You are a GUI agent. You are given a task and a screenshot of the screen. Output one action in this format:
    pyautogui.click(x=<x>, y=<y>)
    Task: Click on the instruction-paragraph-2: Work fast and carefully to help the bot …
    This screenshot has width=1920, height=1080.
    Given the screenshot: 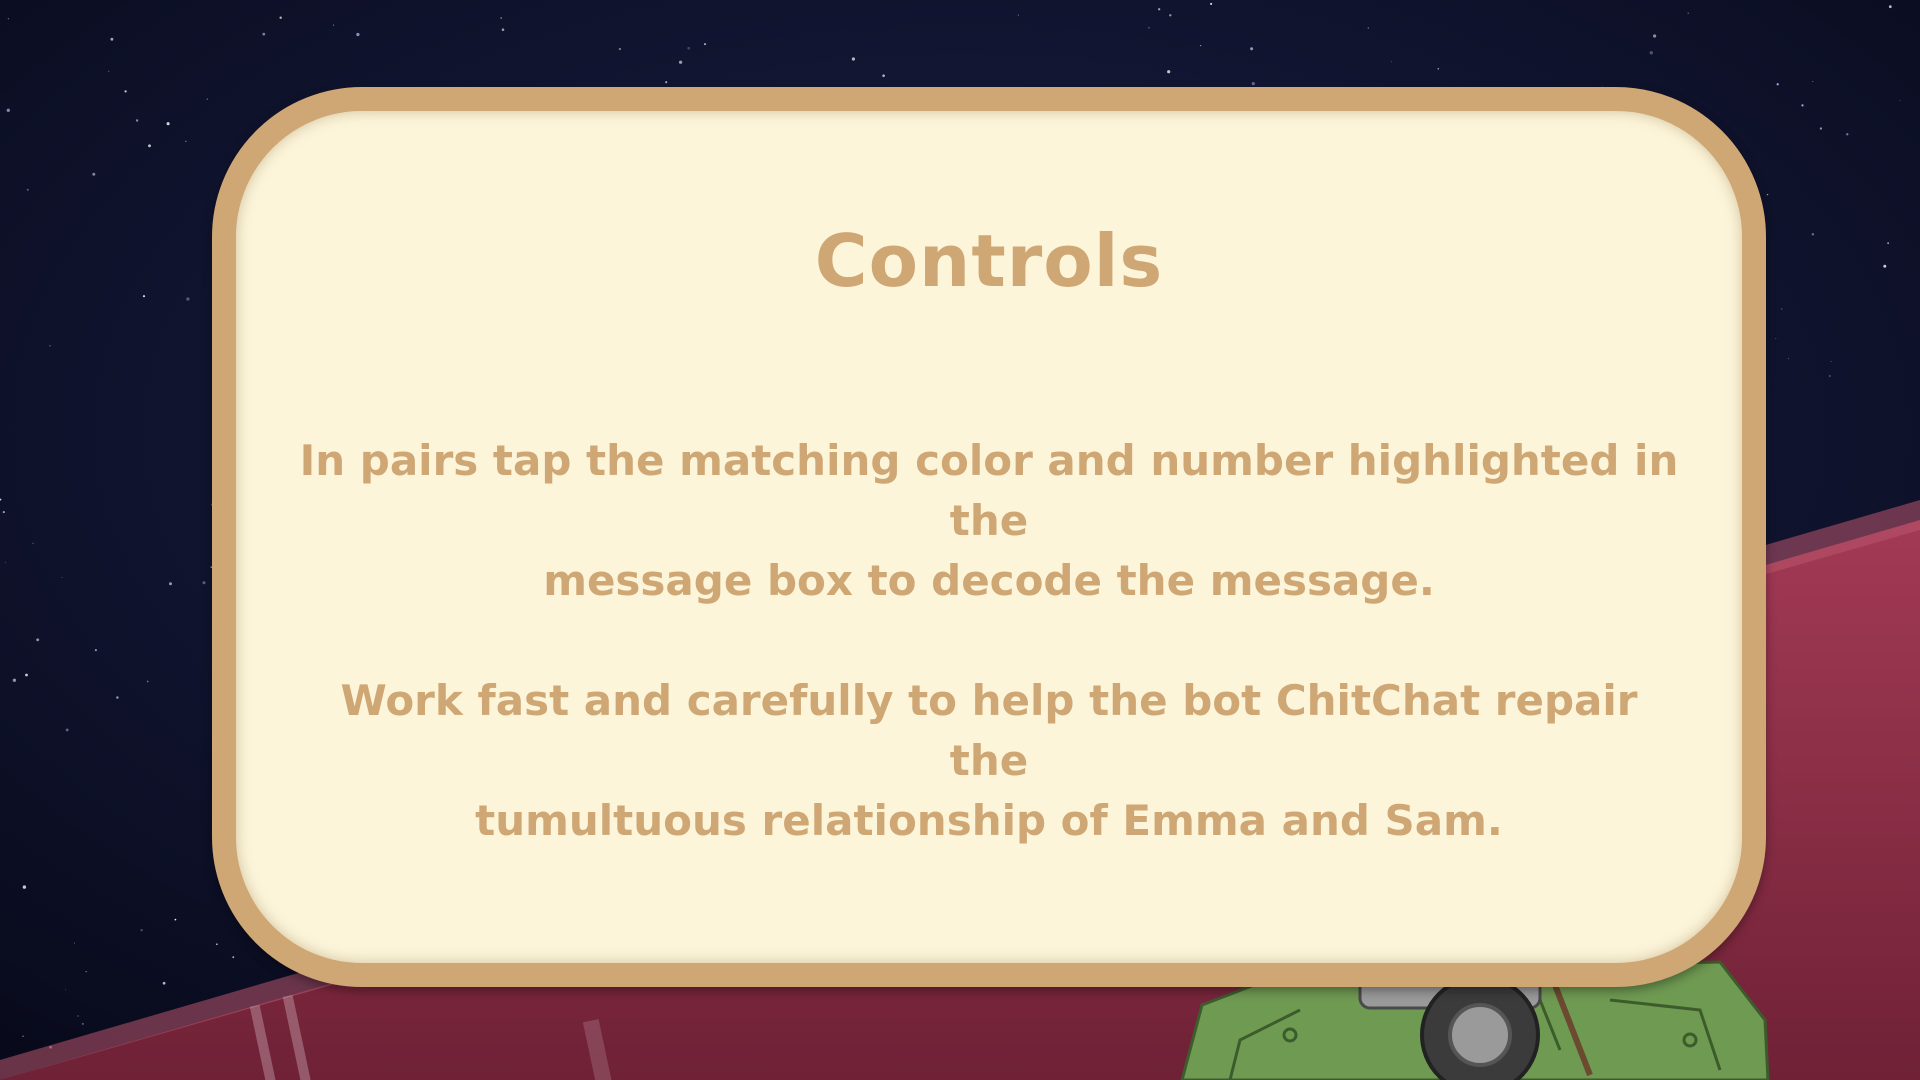 What is the action you would take?
    pyautogui.click(x=989, y=760)
    